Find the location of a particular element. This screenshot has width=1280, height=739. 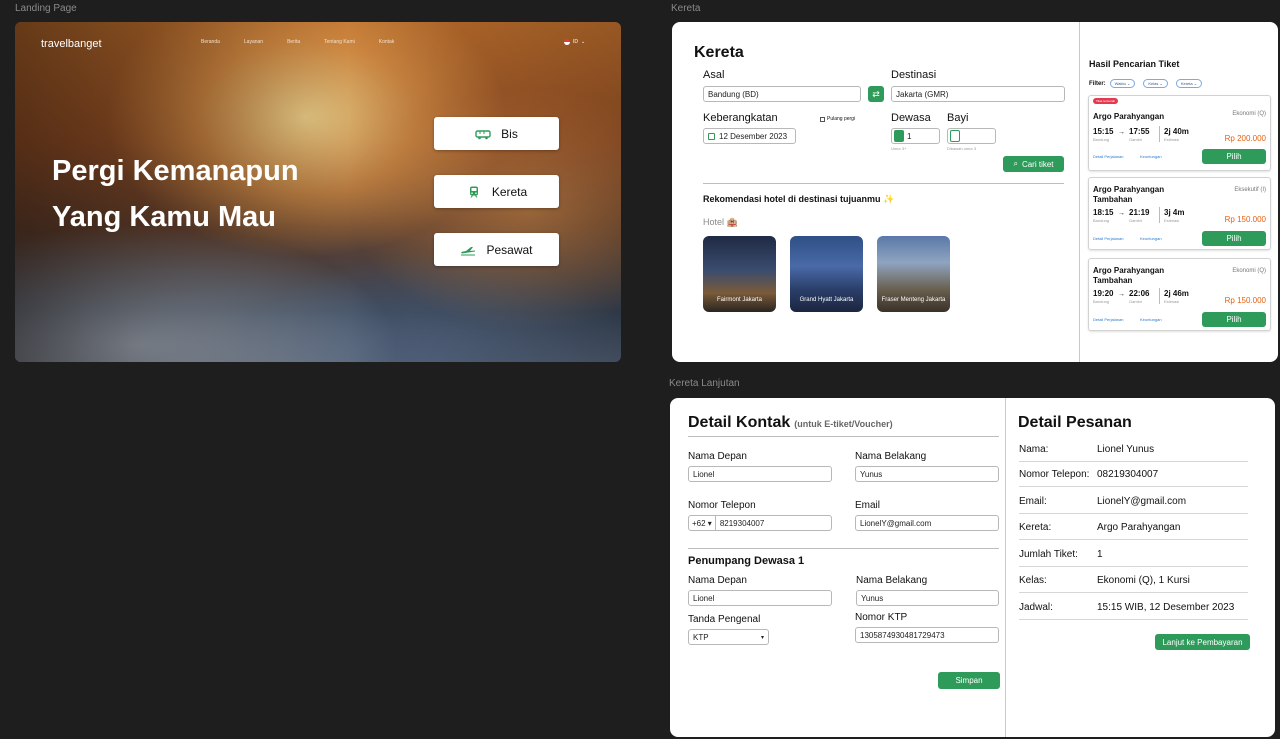

detail-pesanan-title: Detail Pesanan is located at coordinates (1075, 422).